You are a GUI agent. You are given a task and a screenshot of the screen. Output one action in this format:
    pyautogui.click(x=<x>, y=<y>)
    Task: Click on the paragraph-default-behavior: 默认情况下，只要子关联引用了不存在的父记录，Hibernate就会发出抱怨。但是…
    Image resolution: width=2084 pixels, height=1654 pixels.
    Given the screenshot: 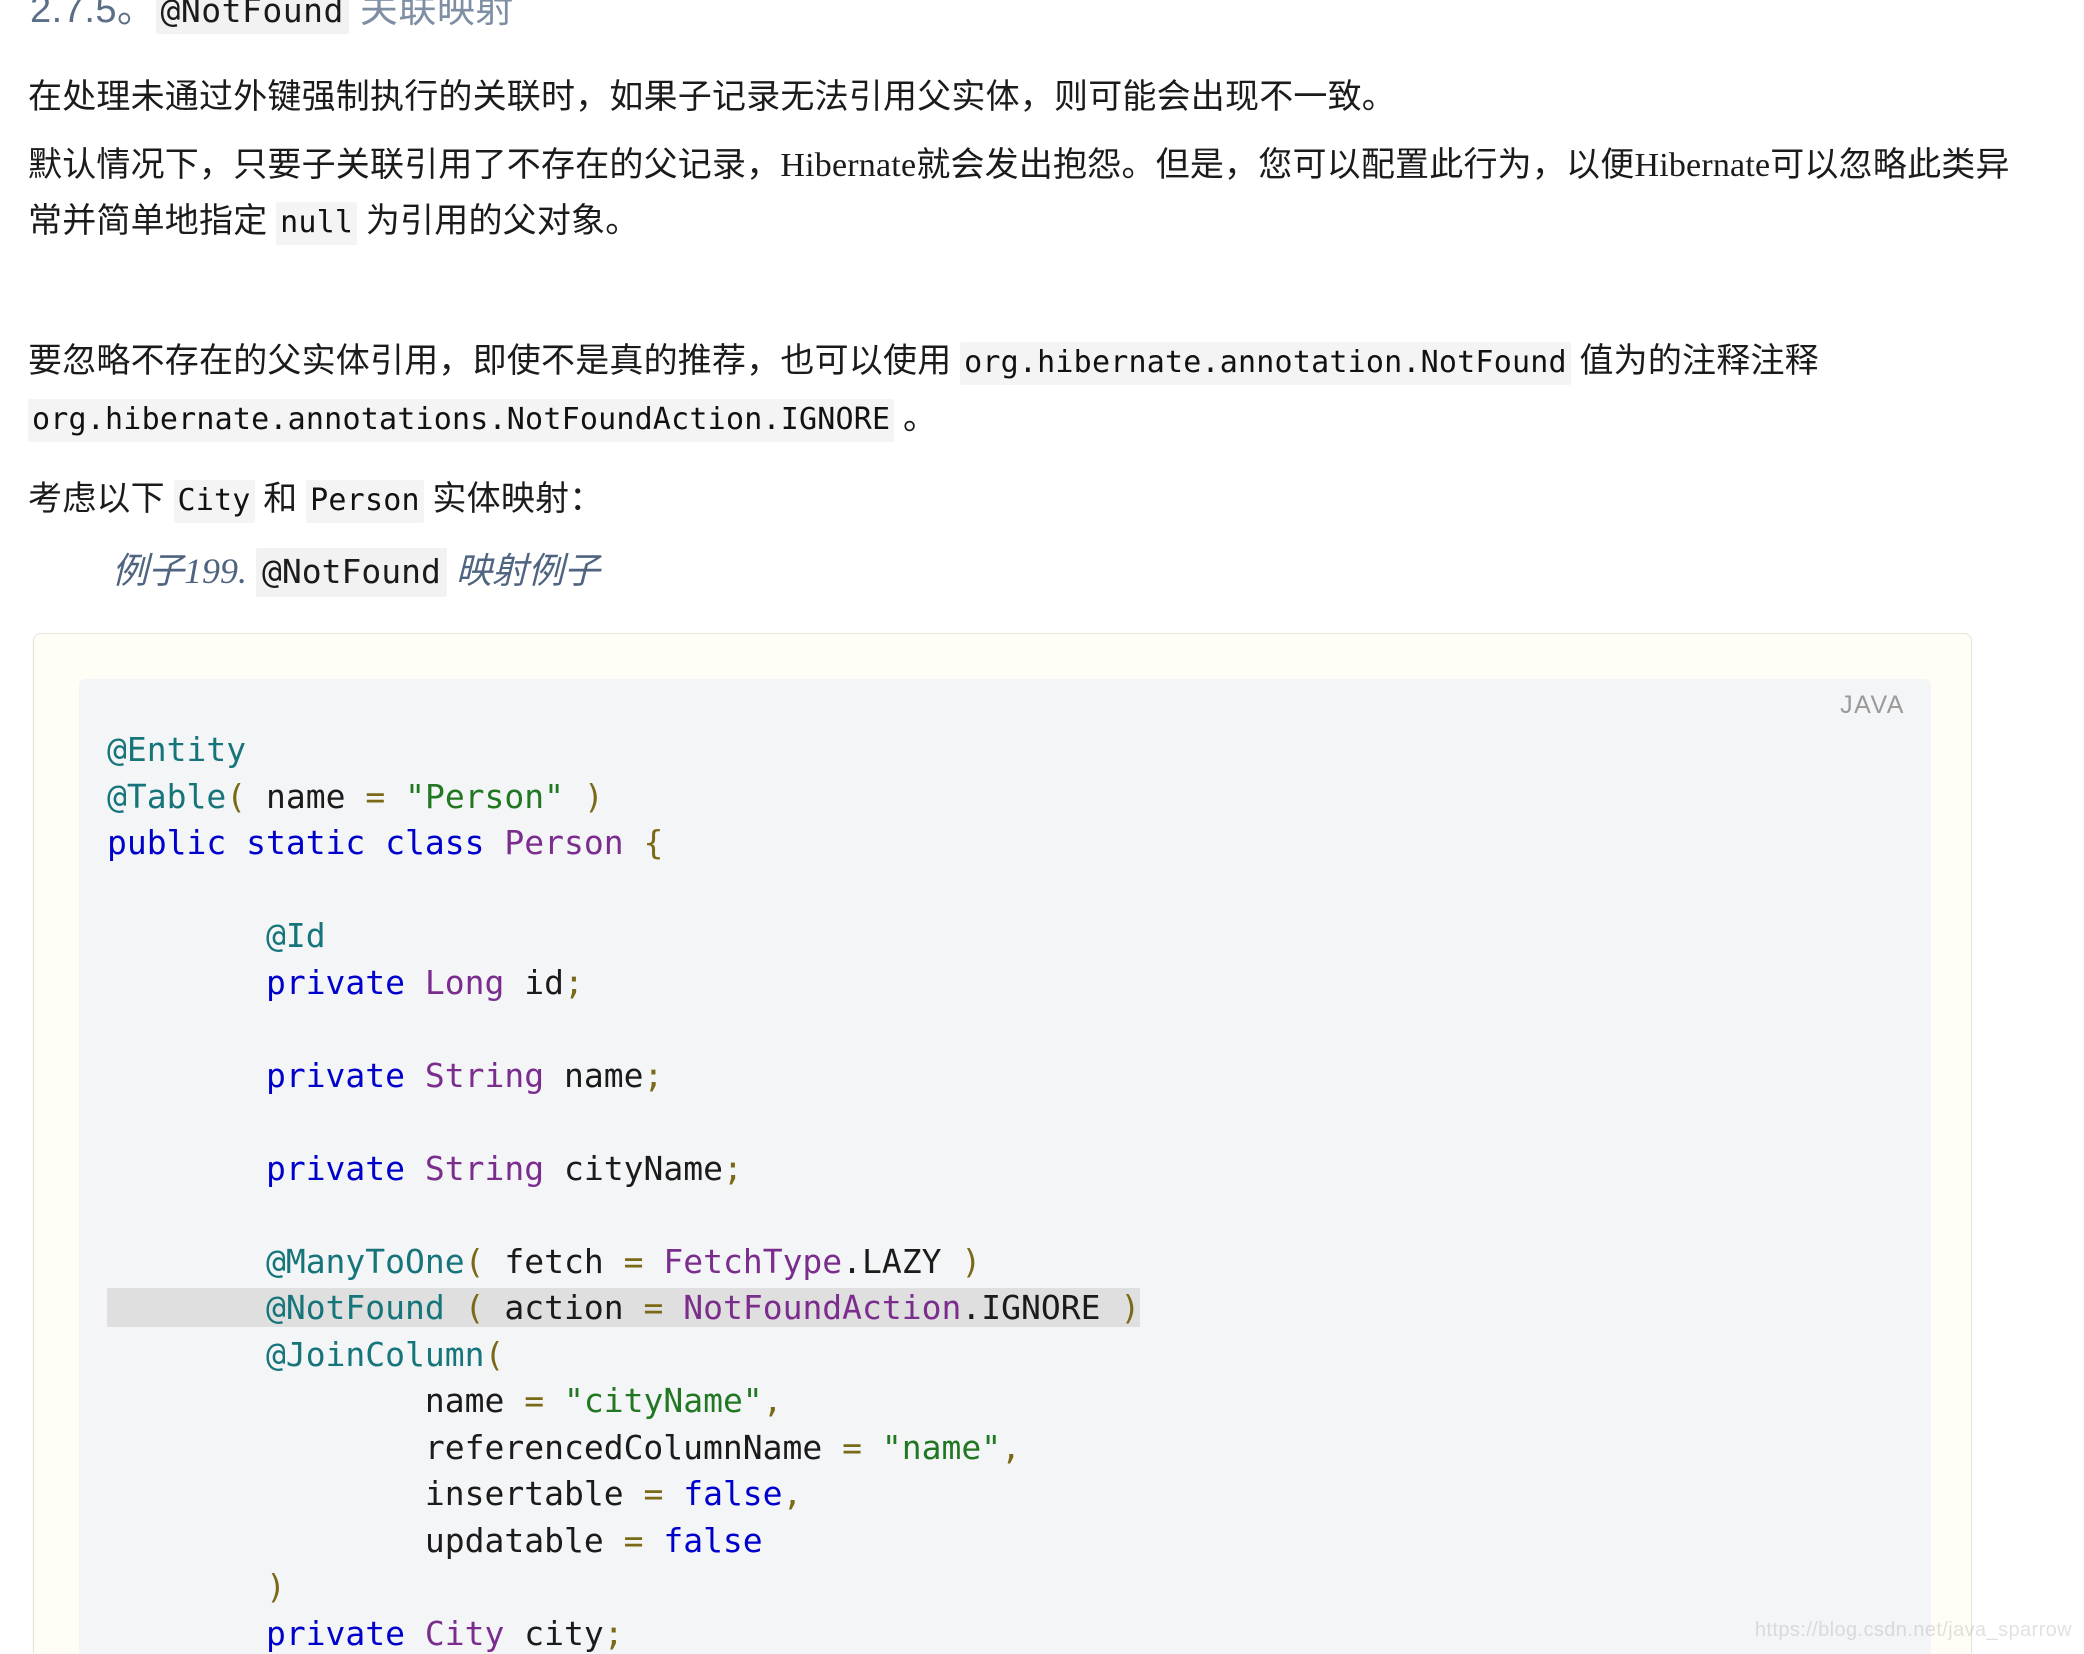 What is the action you would take?
    pyautogui.click(x=1028, y=194)
    